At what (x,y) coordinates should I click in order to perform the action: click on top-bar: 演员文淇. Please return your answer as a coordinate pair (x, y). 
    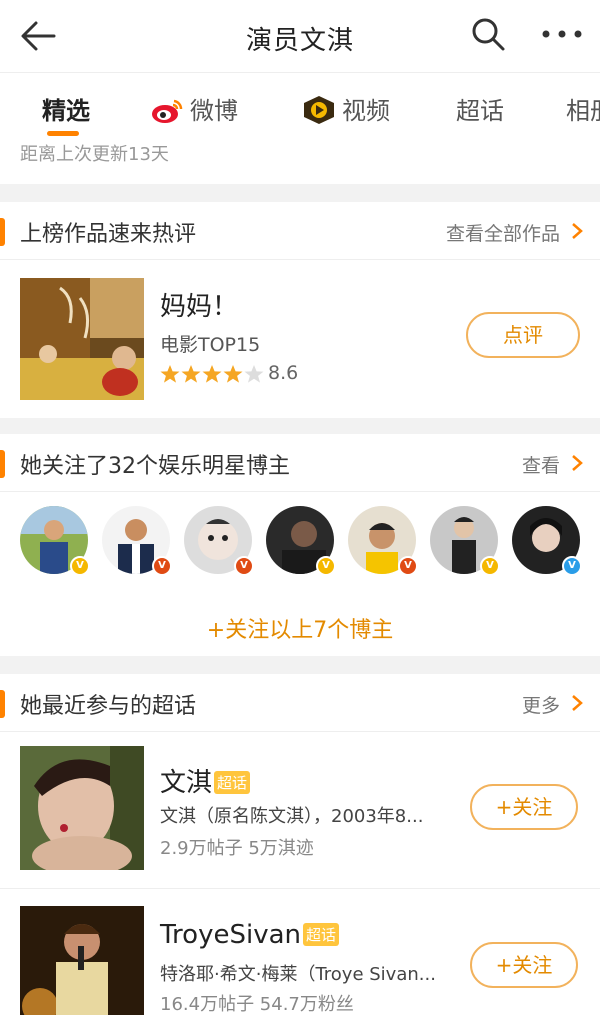
    Looking at the image, I should click on (300, 36).